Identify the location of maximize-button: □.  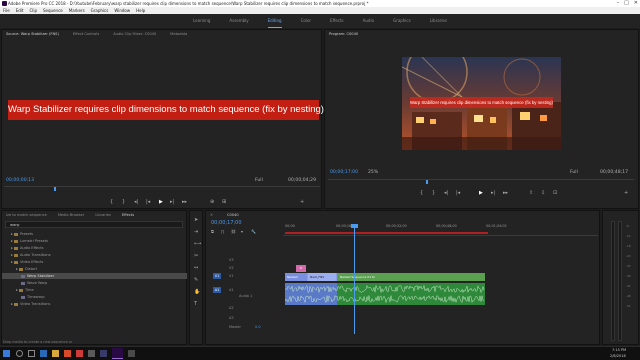
(626, 3).